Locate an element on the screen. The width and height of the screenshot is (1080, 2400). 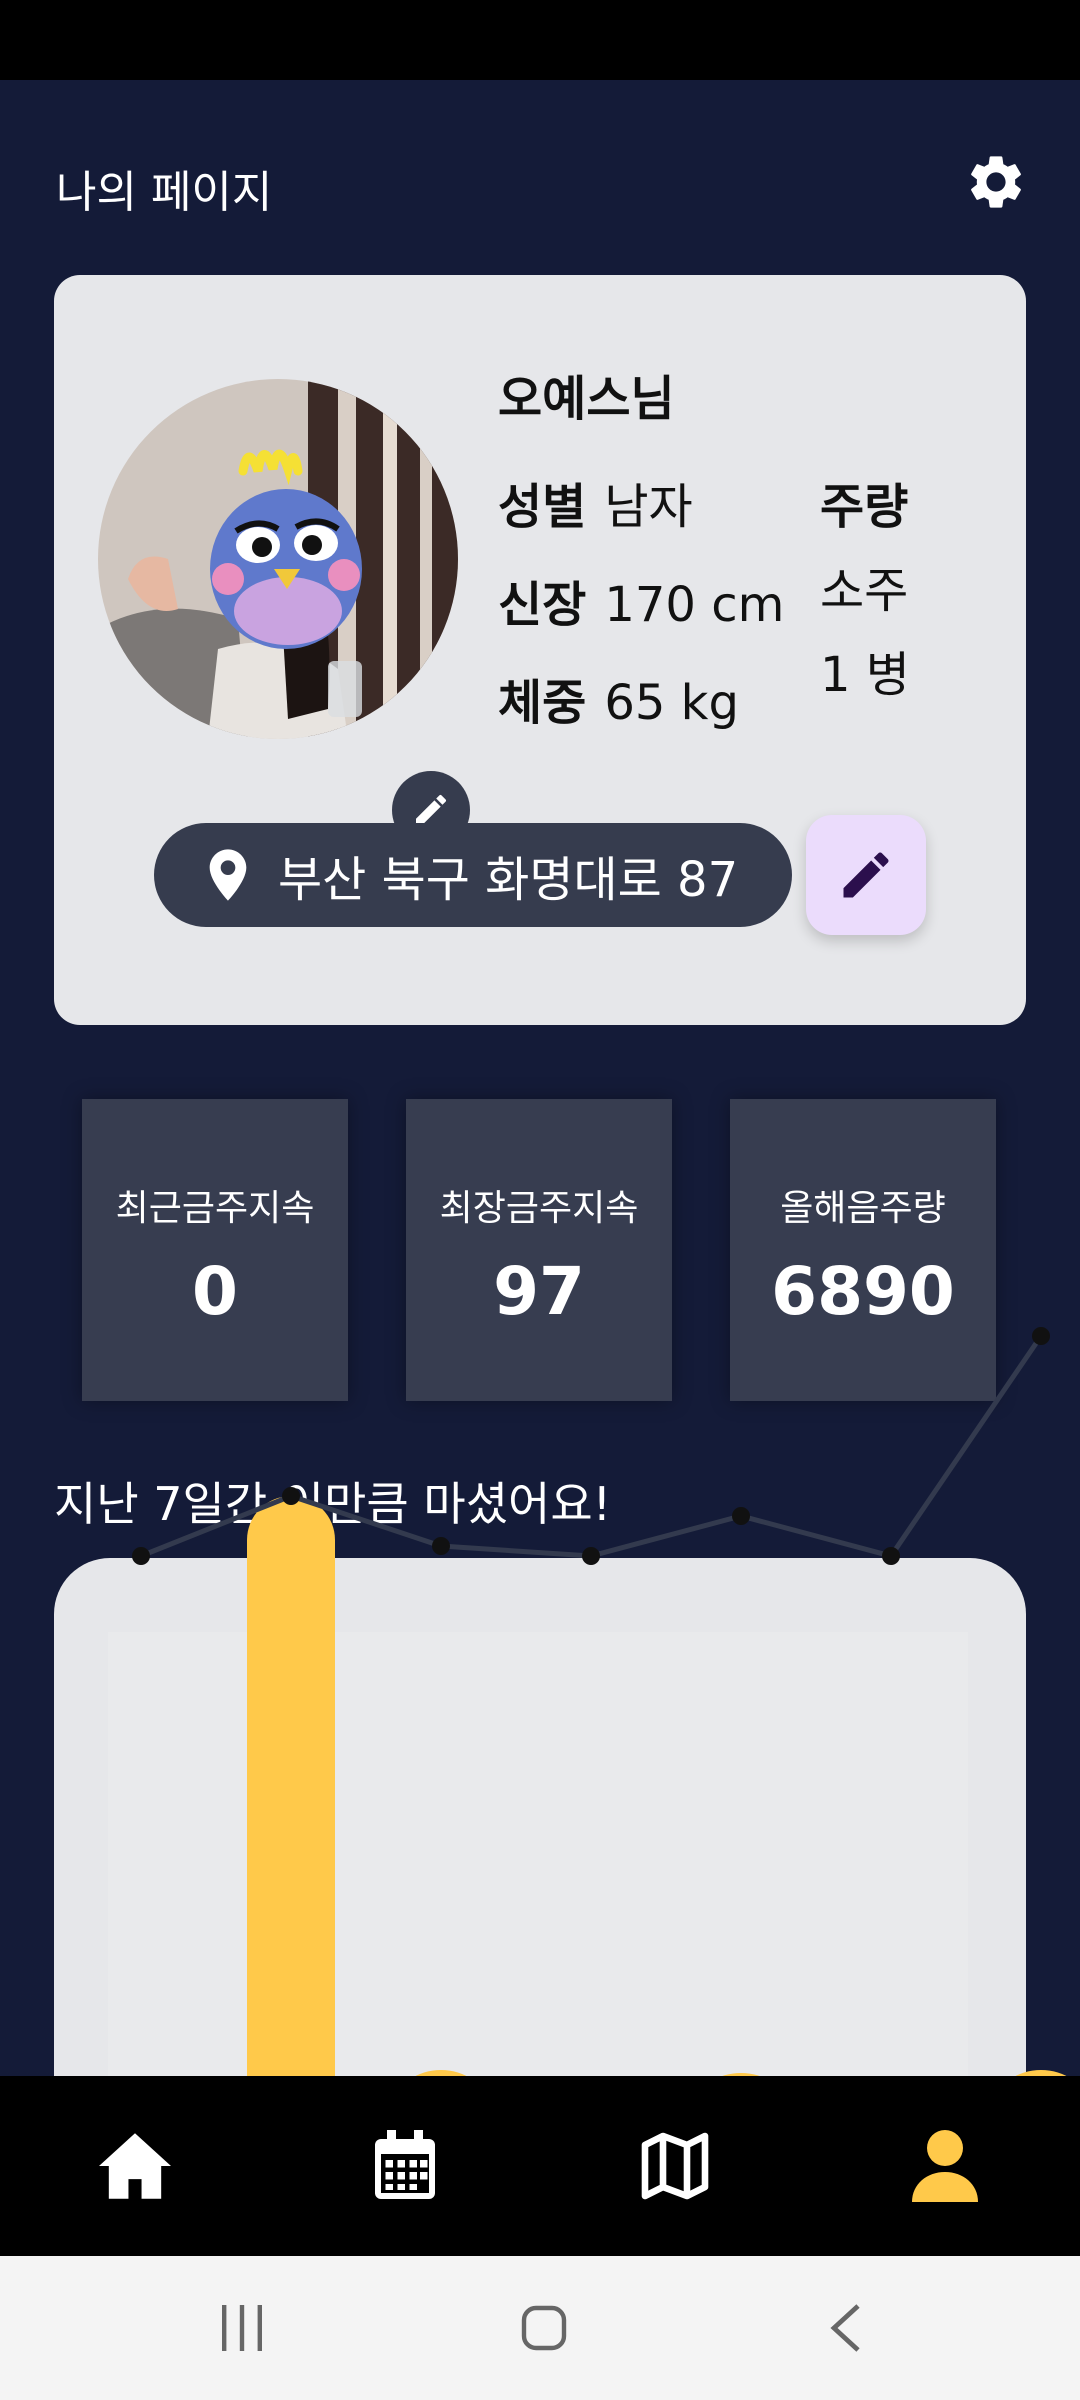
nav-profile is located at coordinates (945, 2166).